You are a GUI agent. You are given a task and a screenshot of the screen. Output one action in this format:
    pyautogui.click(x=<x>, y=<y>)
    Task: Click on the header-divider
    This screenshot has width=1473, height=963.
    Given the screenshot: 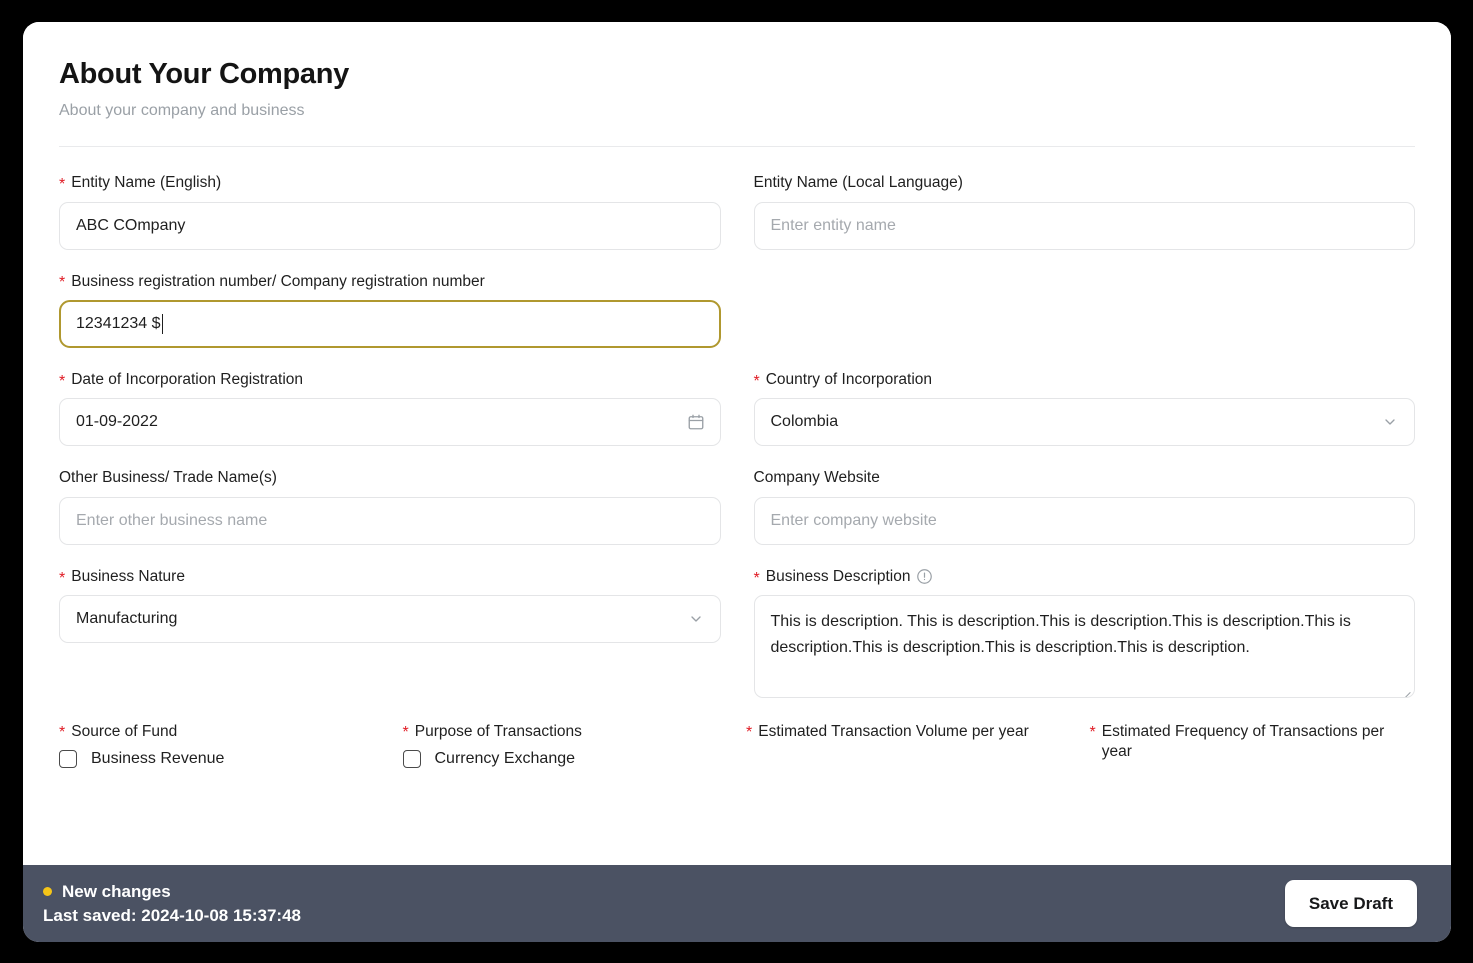 What is the action you would take?
    pyautogui.click(x=737, y=147)
    